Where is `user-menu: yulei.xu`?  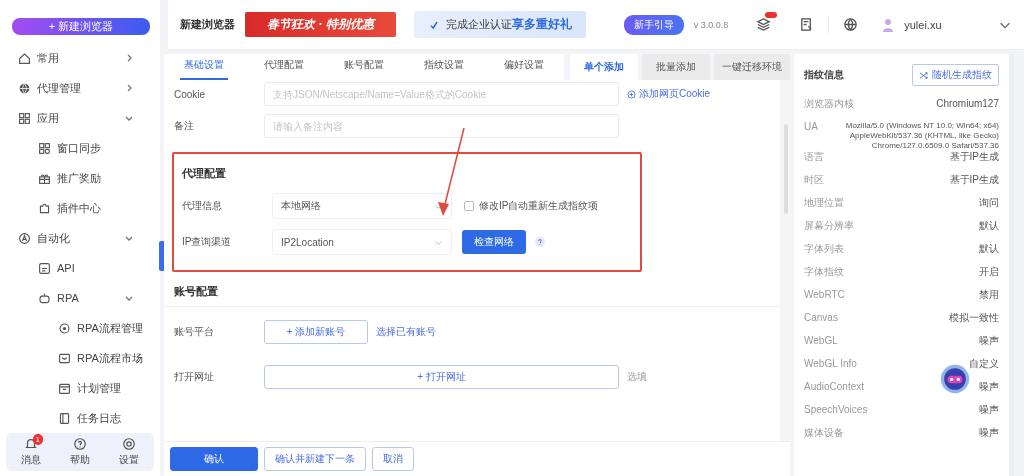 user-menu: yulei.xu is located at coordinates (911, 24).